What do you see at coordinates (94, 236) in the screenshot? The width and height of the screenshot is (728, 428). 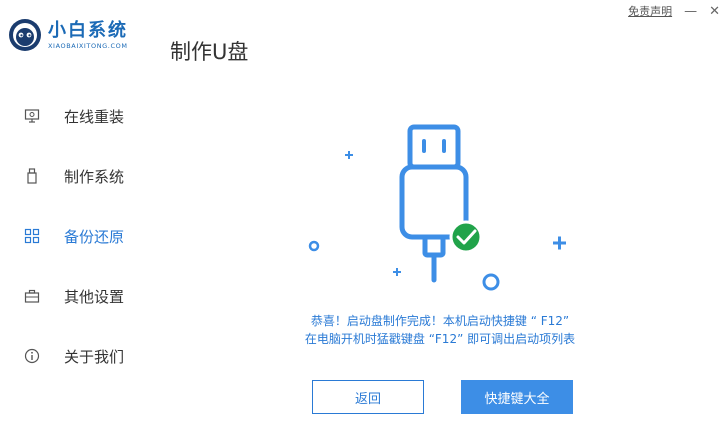 I see `sidebar-item-label: 备份还原` at bounding box center [94, 236].